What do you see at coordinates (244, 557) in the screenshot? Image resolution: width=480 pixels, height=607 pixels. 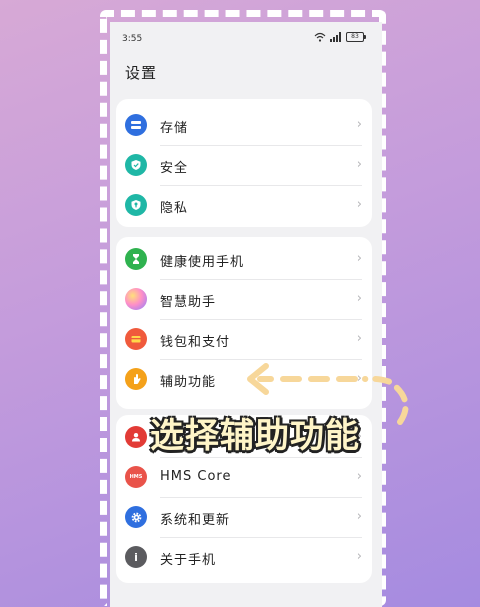 I see `settings-item-about-phone: i 关于手机 ›` at bounding box center [244, 557].